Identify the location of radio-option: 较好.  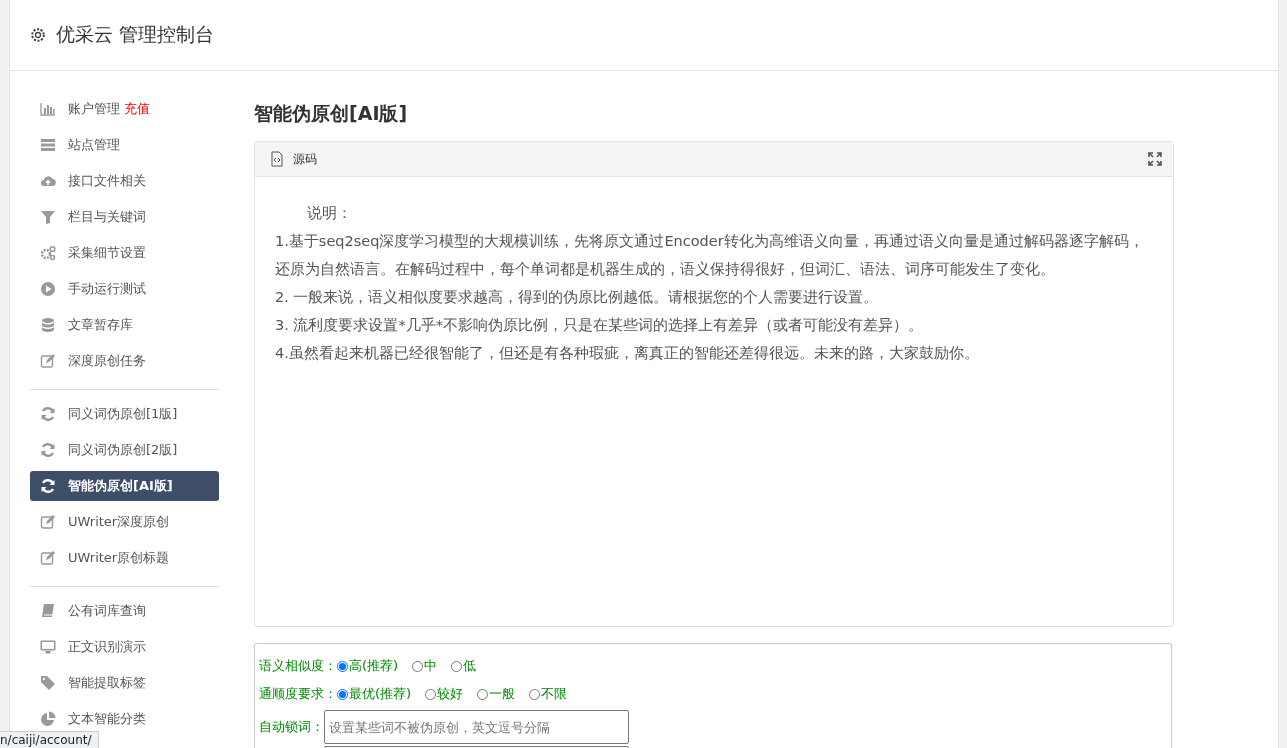
(444, 694).